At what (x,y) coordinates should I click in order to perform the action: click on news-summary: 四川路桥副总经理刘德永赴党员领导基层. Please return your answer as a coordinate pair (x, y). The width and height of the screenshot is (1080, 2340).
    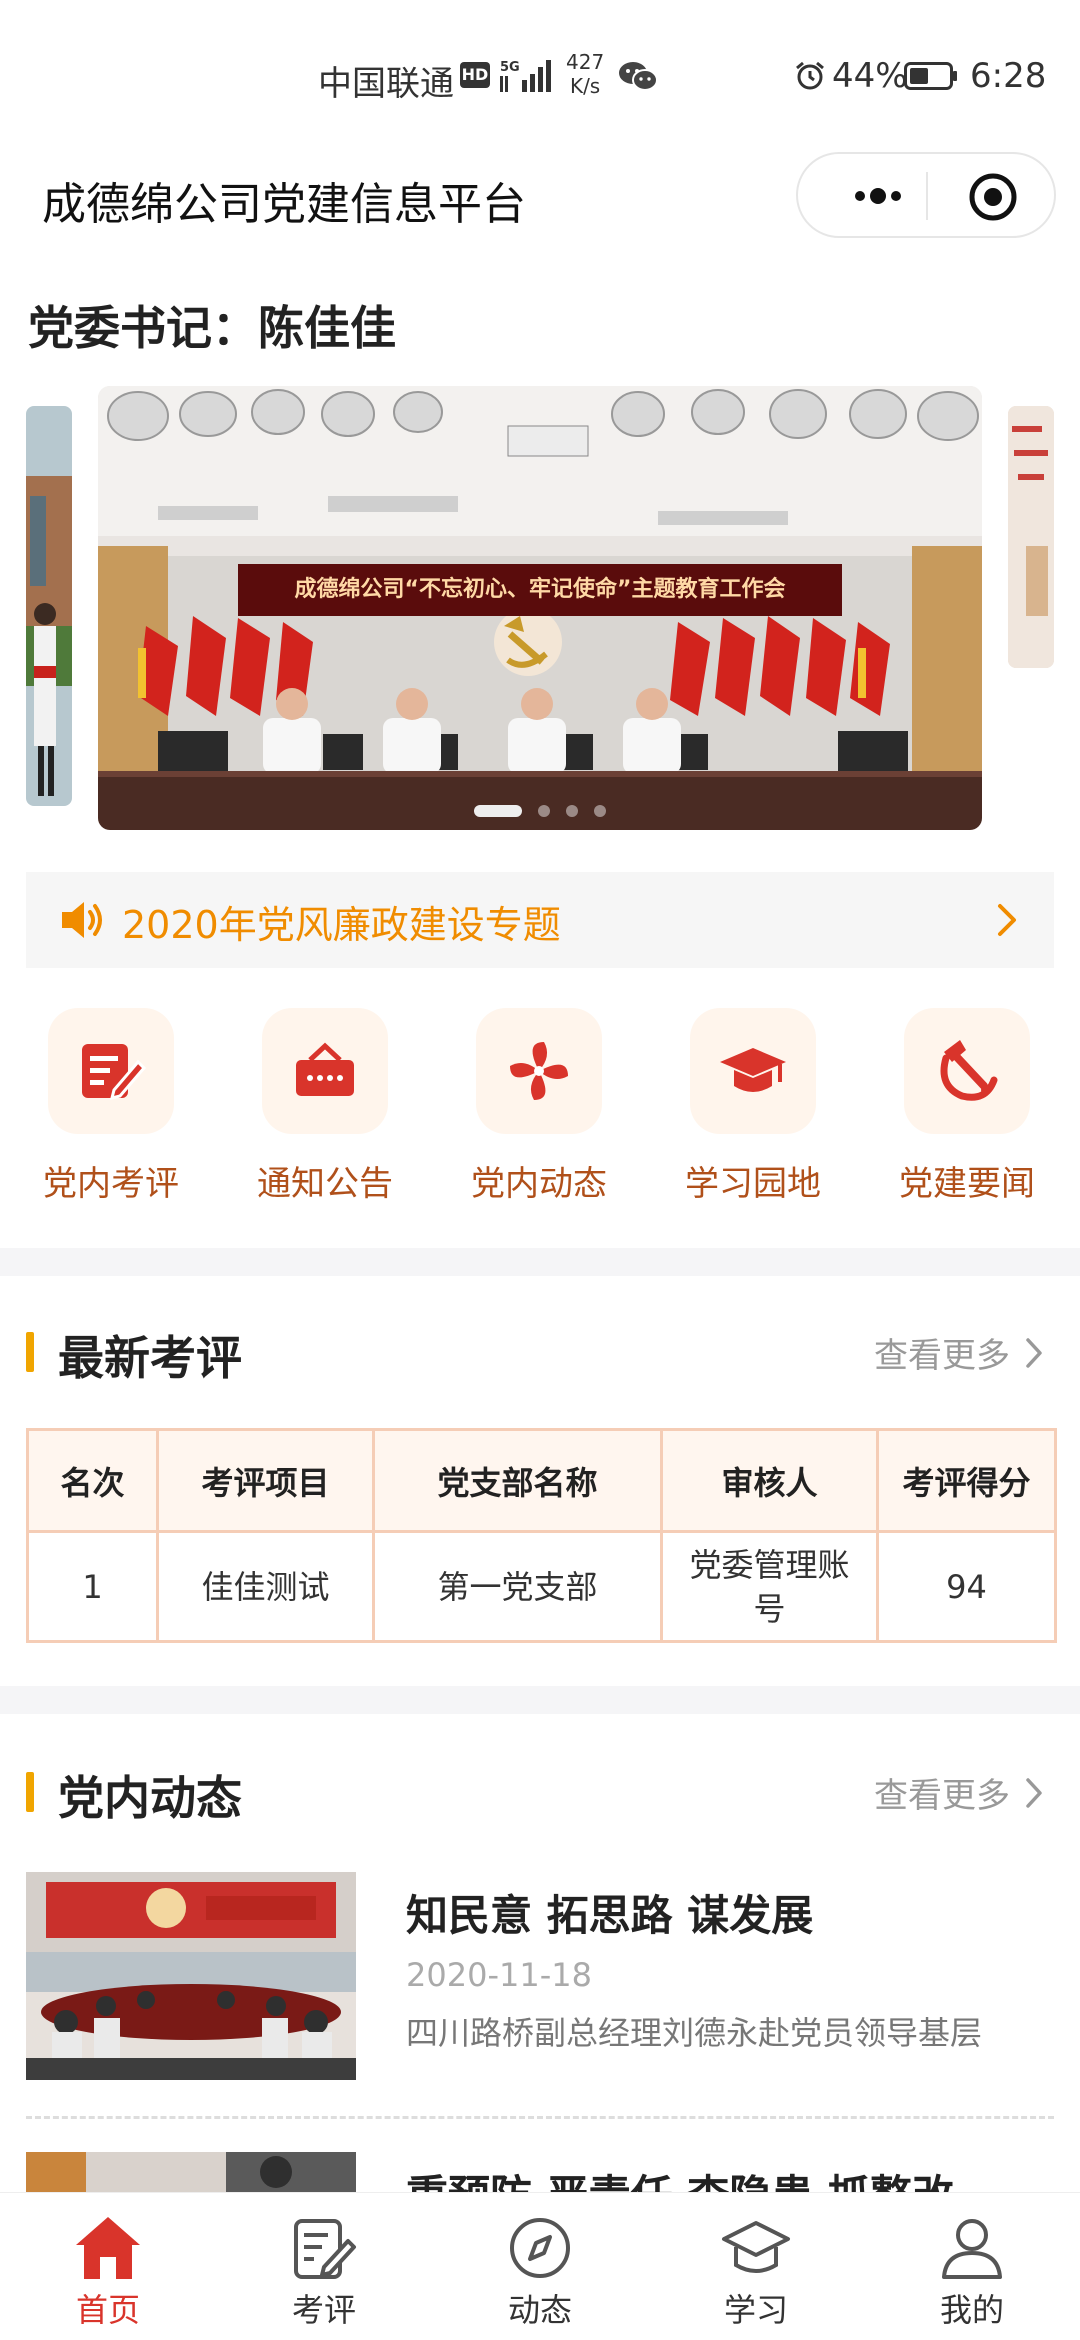
    Looking at the image, I should click on (694, 2033).